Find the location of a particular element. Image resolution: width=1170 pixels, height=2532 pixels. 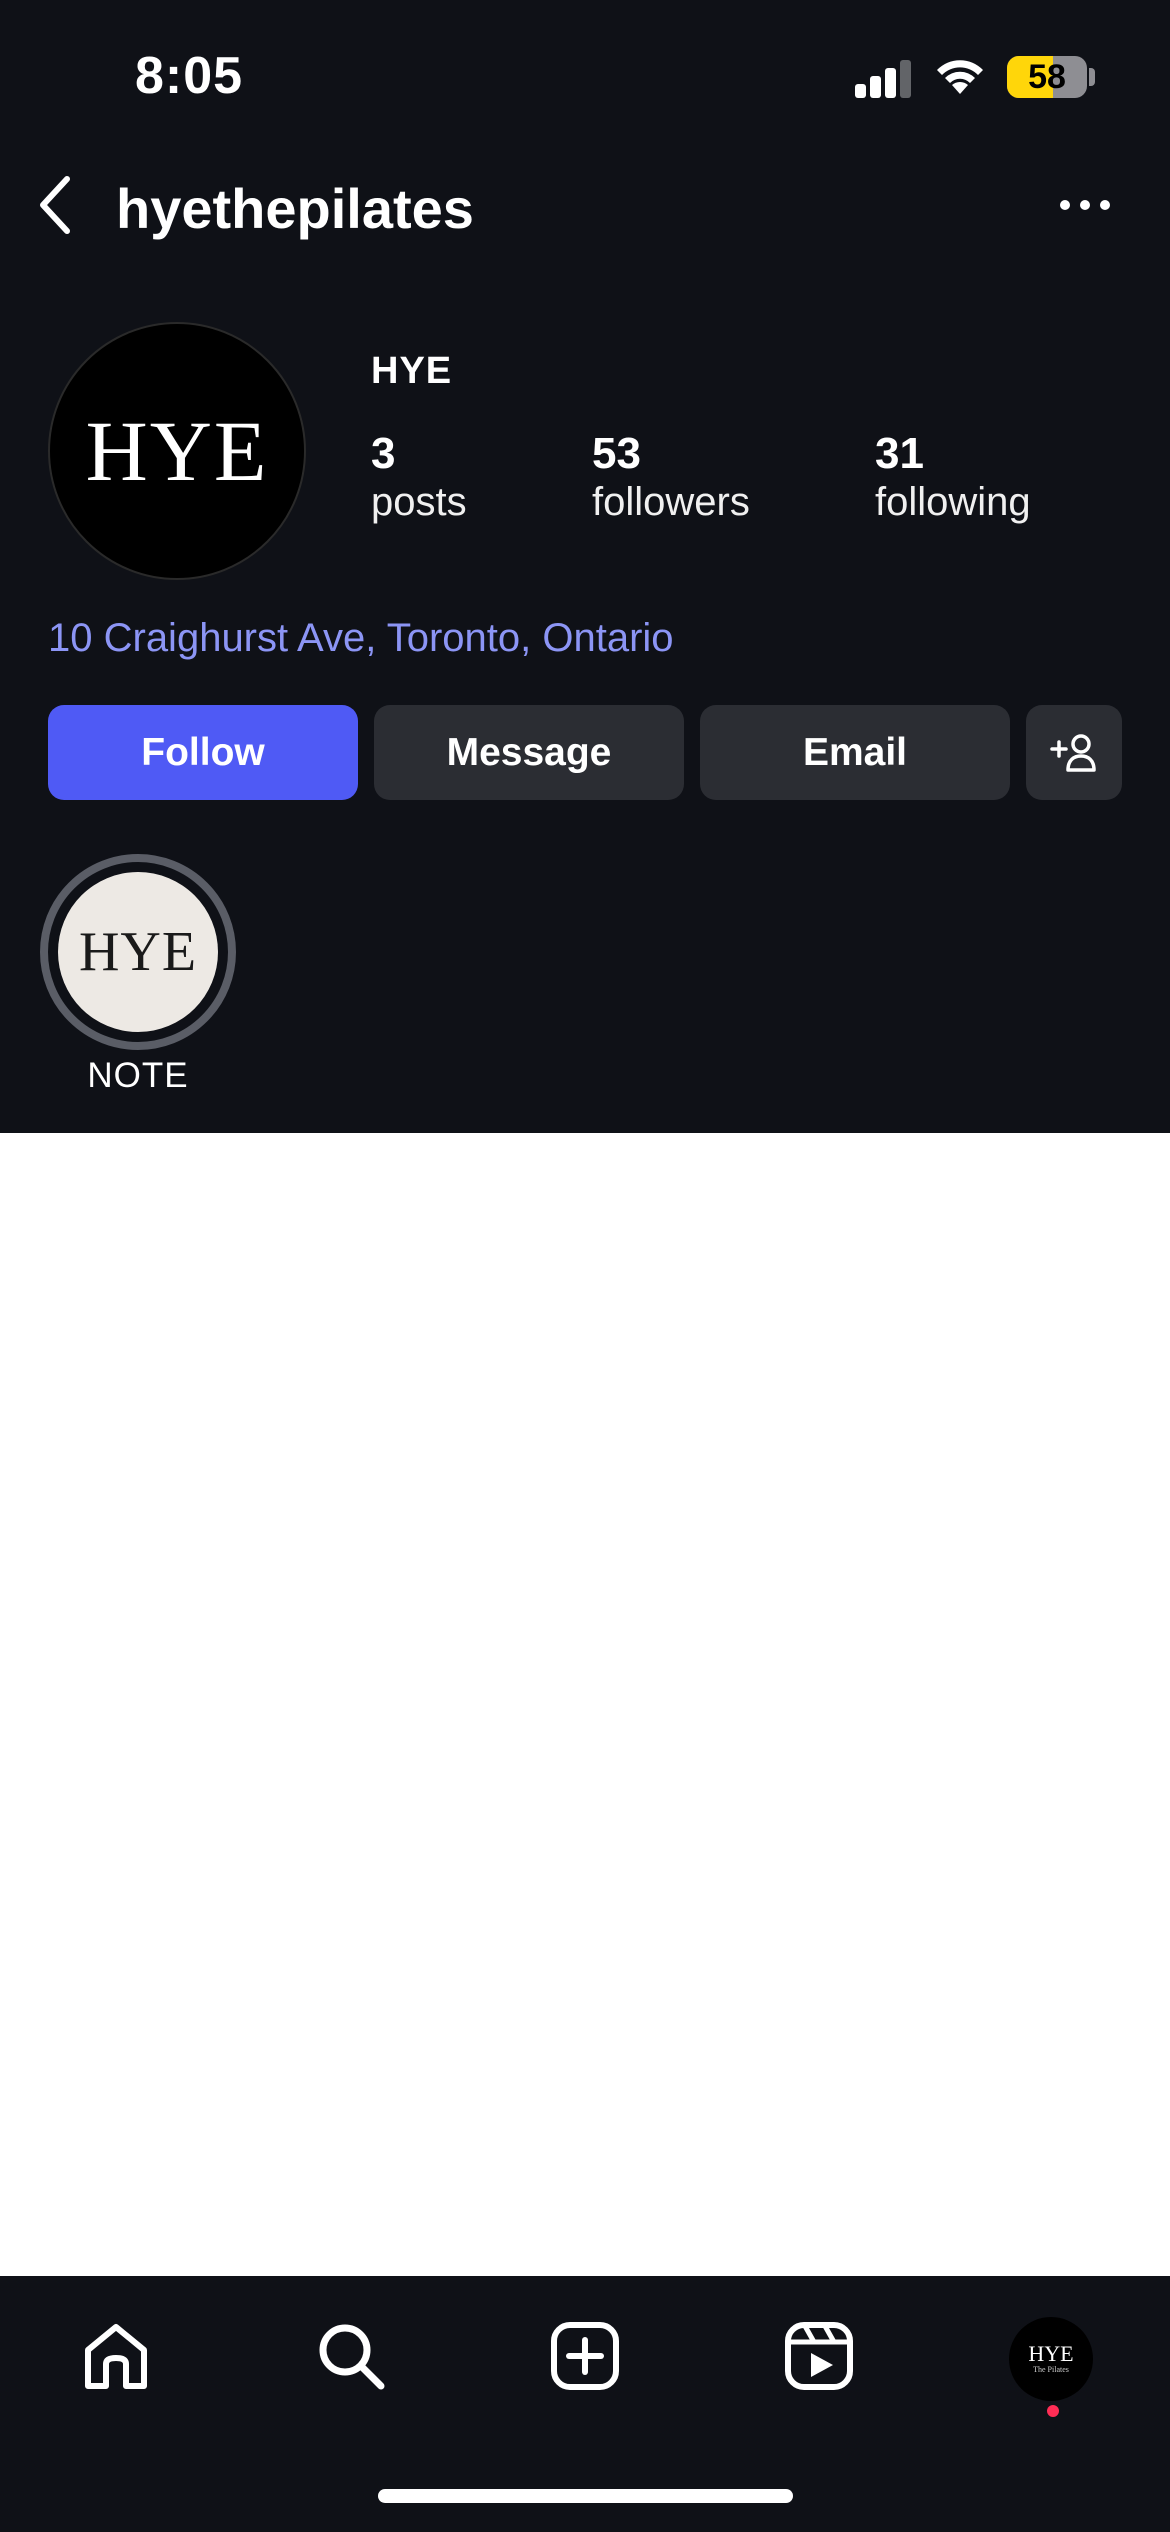

battery-nub is located at coordinates (1092, 77).